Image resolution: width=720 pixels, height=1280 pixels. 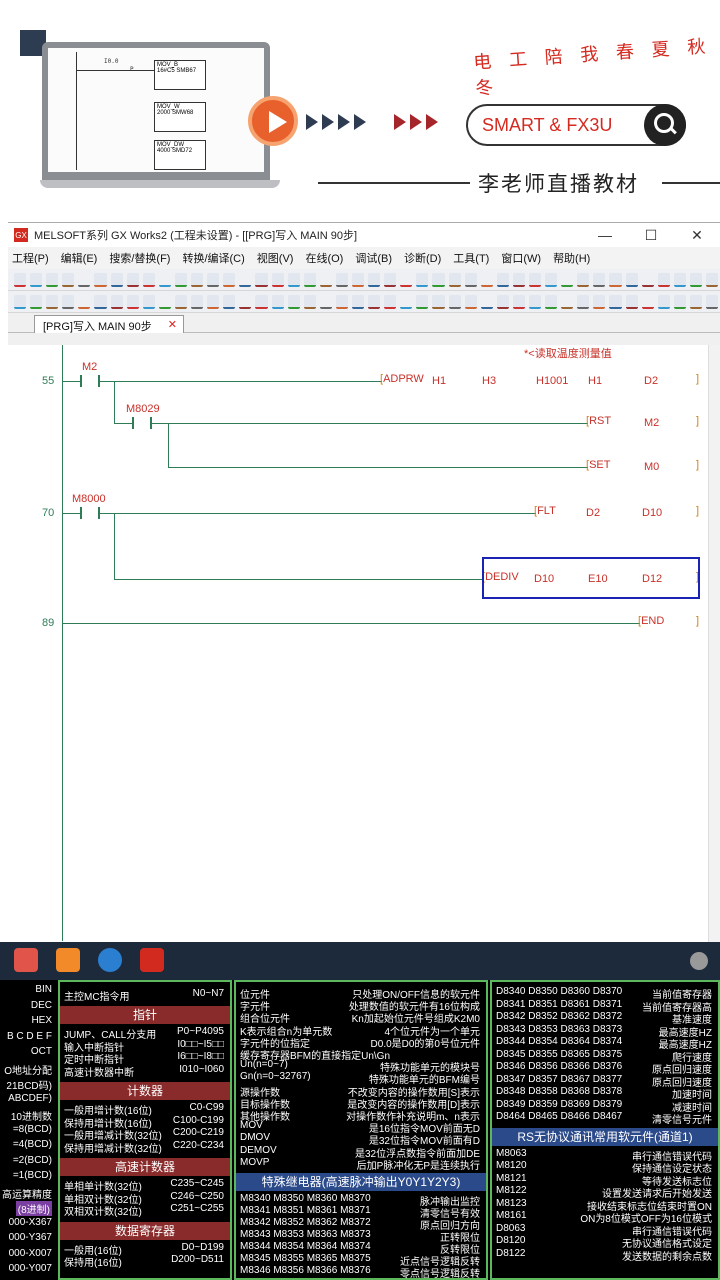 I want to click on menu-diagnostics: 诊断(D), so click(x=422, y=258).